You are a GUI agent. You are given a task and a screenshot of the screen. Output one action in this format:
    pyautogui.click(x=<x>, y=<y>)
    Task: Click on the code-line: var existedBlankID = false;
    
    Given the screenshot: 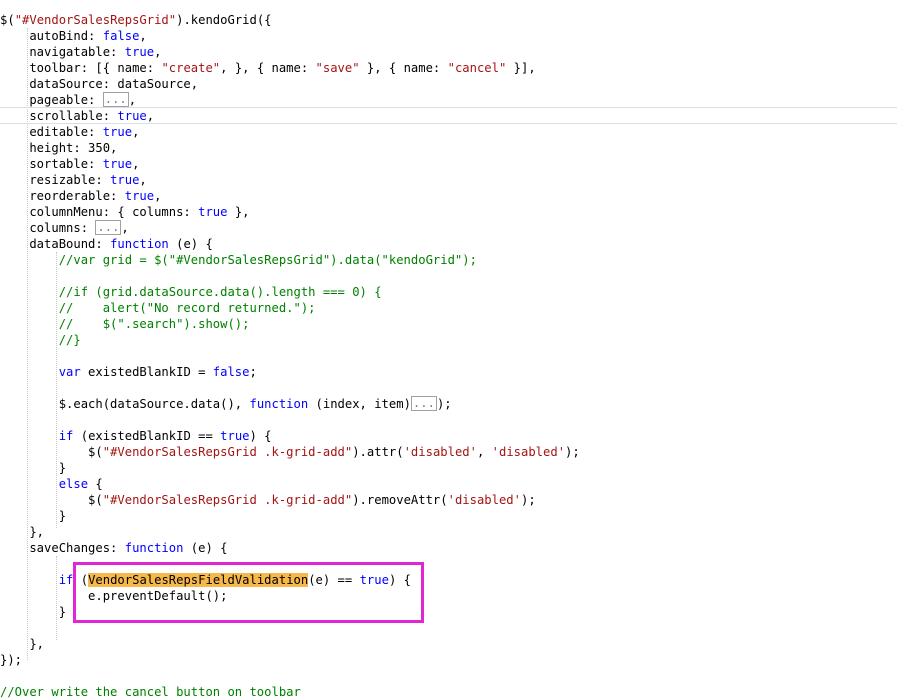 What is the action you would take?
    pyautogui.click(x=157, y=372)
    